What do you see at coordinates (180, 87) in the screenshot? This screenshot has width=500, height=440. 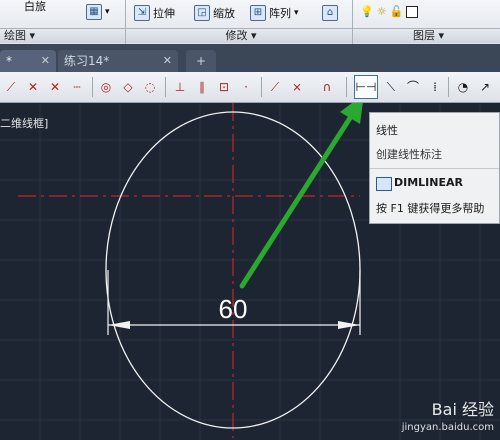 I see `snap-perpendicular-icon: ⊥` at bounding box center [180, 87].